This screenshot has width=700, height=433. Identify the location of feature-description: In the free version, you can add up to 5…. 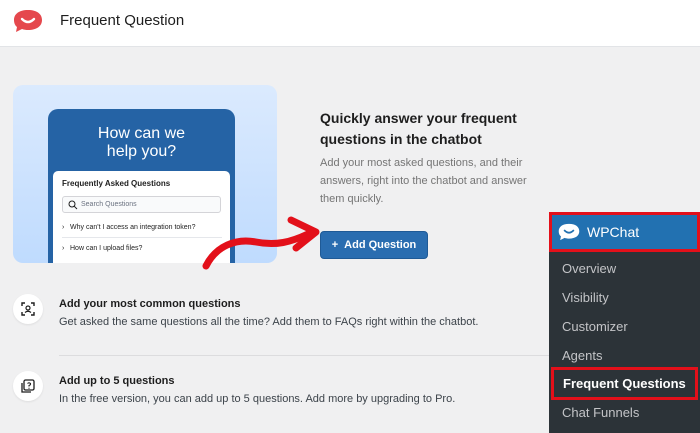
(257, 399).